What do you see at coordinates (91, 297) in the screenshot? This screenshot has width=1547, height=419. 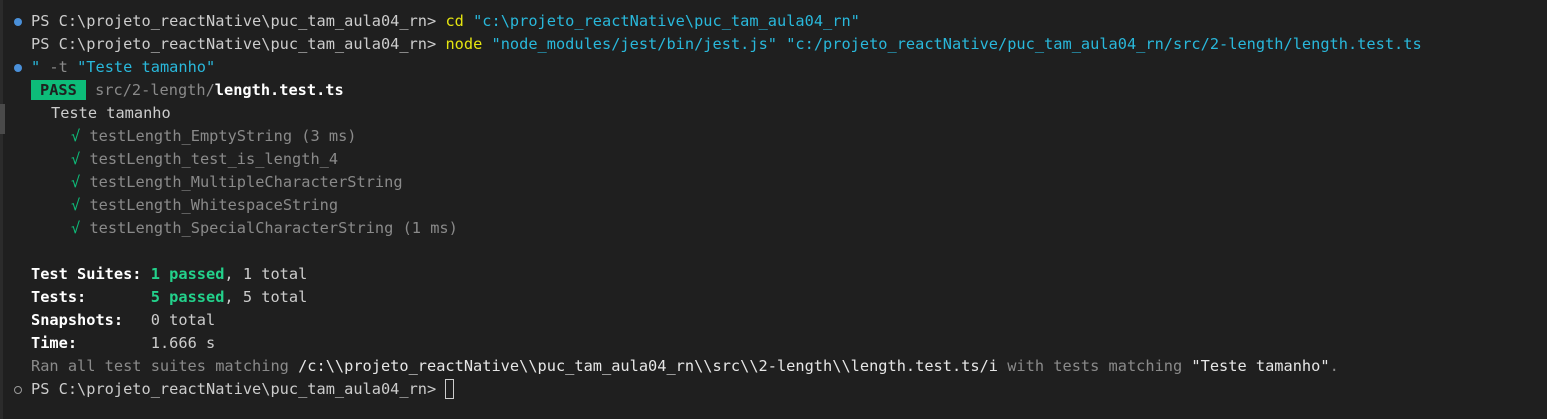 I see `summary-label: Tests:` at bounding box center [91, 297].